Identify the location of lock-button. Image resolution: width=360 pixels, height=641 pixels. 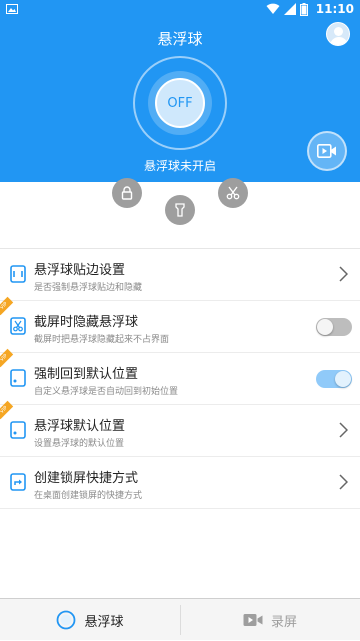
(127, 193).